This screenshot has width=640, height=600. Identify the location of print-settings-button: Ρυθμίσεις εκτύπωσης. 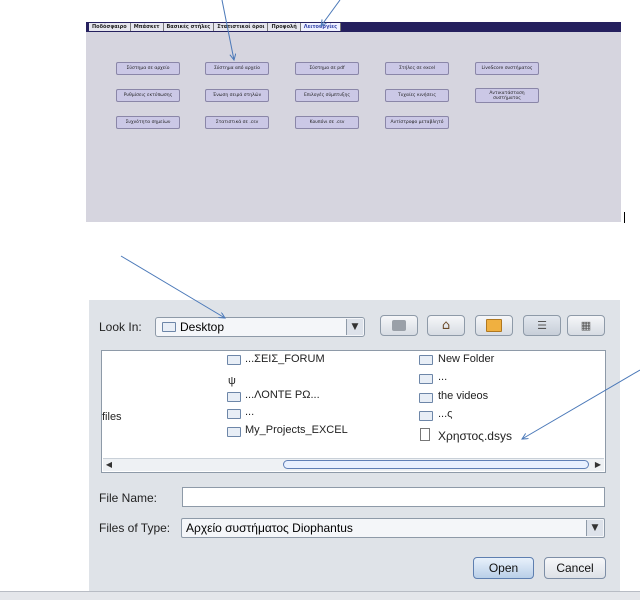
(148, 95).